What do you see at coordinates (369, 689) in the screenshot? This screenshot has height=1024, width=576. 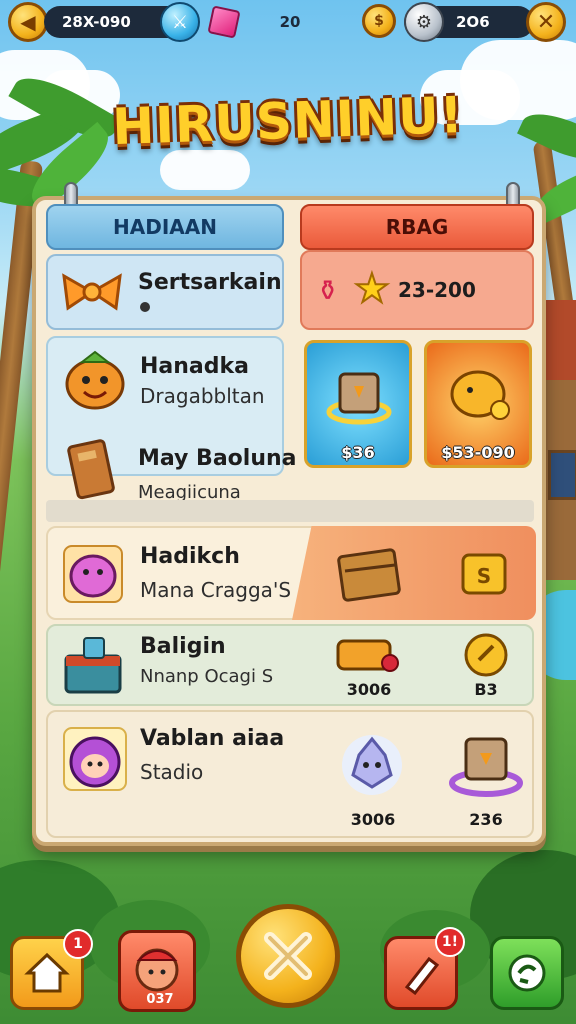 I see `row-2-price-a: 3006` at bounding box center [369, 689].